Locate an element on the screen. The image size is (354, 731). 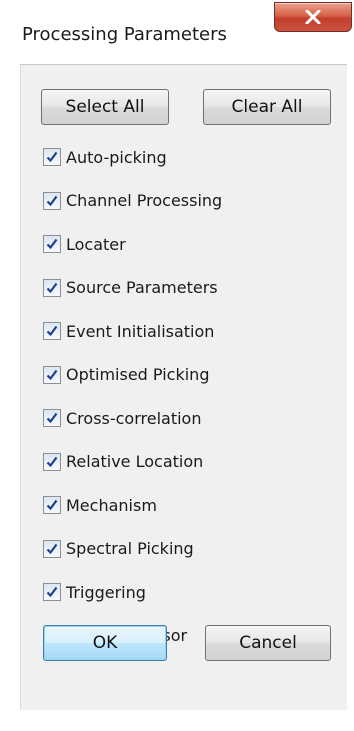
option-row: Auto-picking is located at coordinates (105, 157).